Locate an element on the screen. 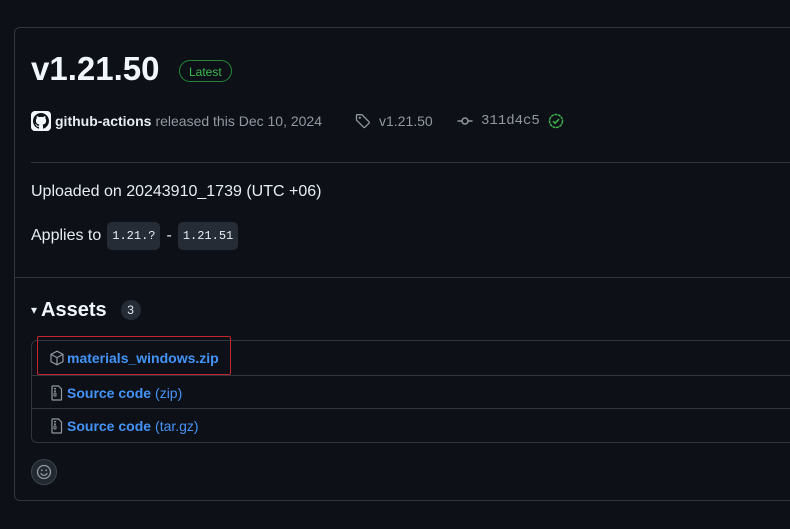 The width and height of the screenshot is (790, 529). add-reaction-button is located at coordinates (44, 472).